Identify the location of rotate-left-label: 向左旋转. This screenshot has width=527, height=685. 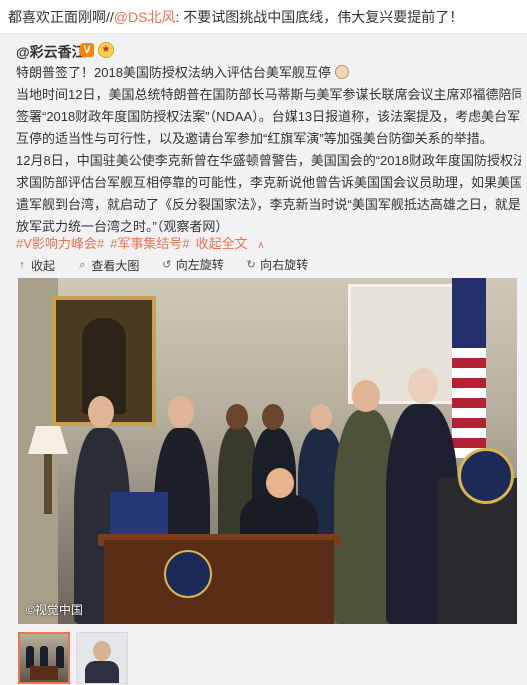
(199, 265).